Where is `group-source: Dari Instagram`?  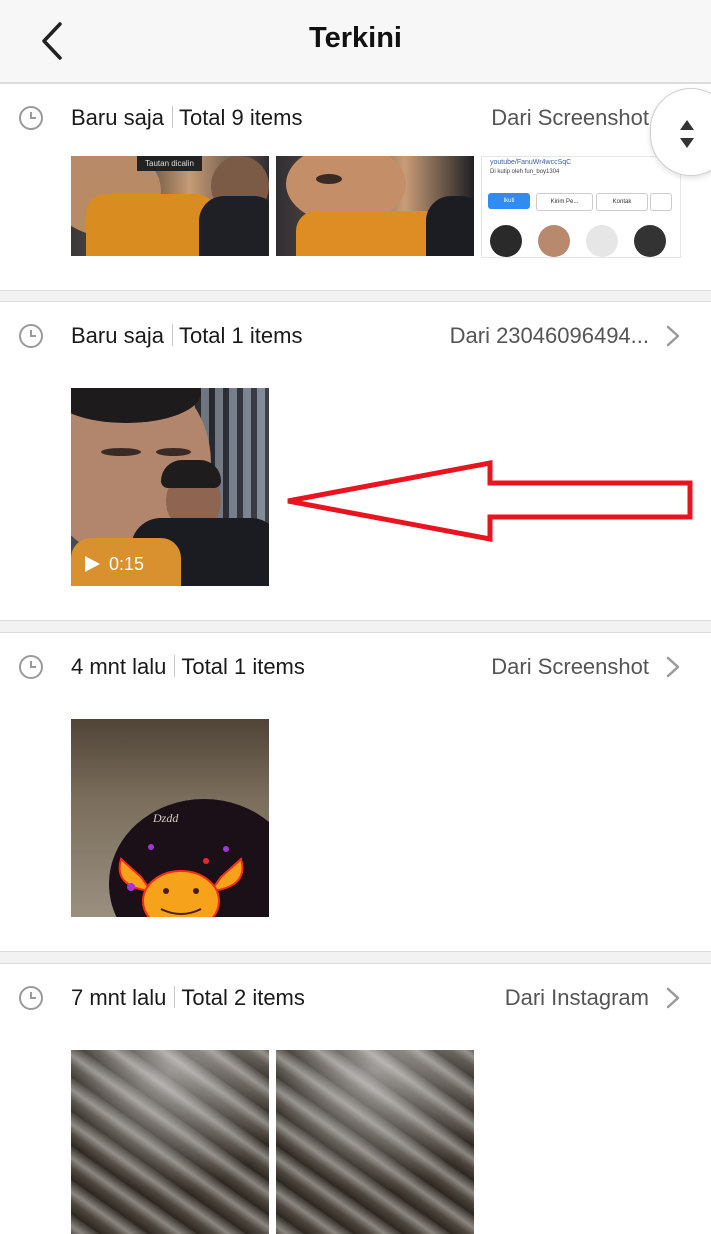 group-source: Dari Instagram is located at coordinates (577, 998).